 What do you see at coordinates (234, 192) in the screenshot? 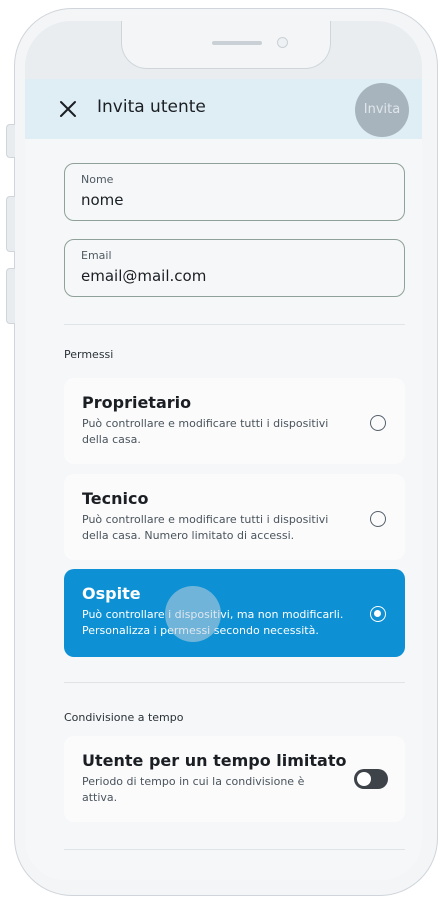
I see `name-field: Nome nome` at bounding box center [234, 192].